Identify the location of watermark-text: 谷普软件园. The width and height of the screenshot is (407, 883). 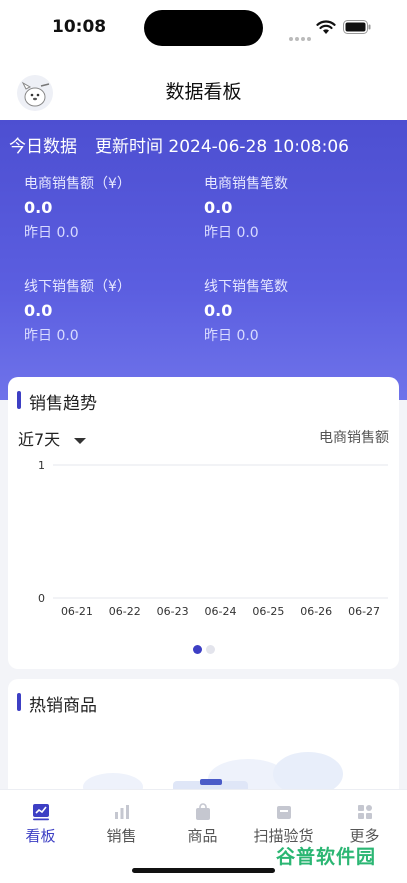
(326, 857).